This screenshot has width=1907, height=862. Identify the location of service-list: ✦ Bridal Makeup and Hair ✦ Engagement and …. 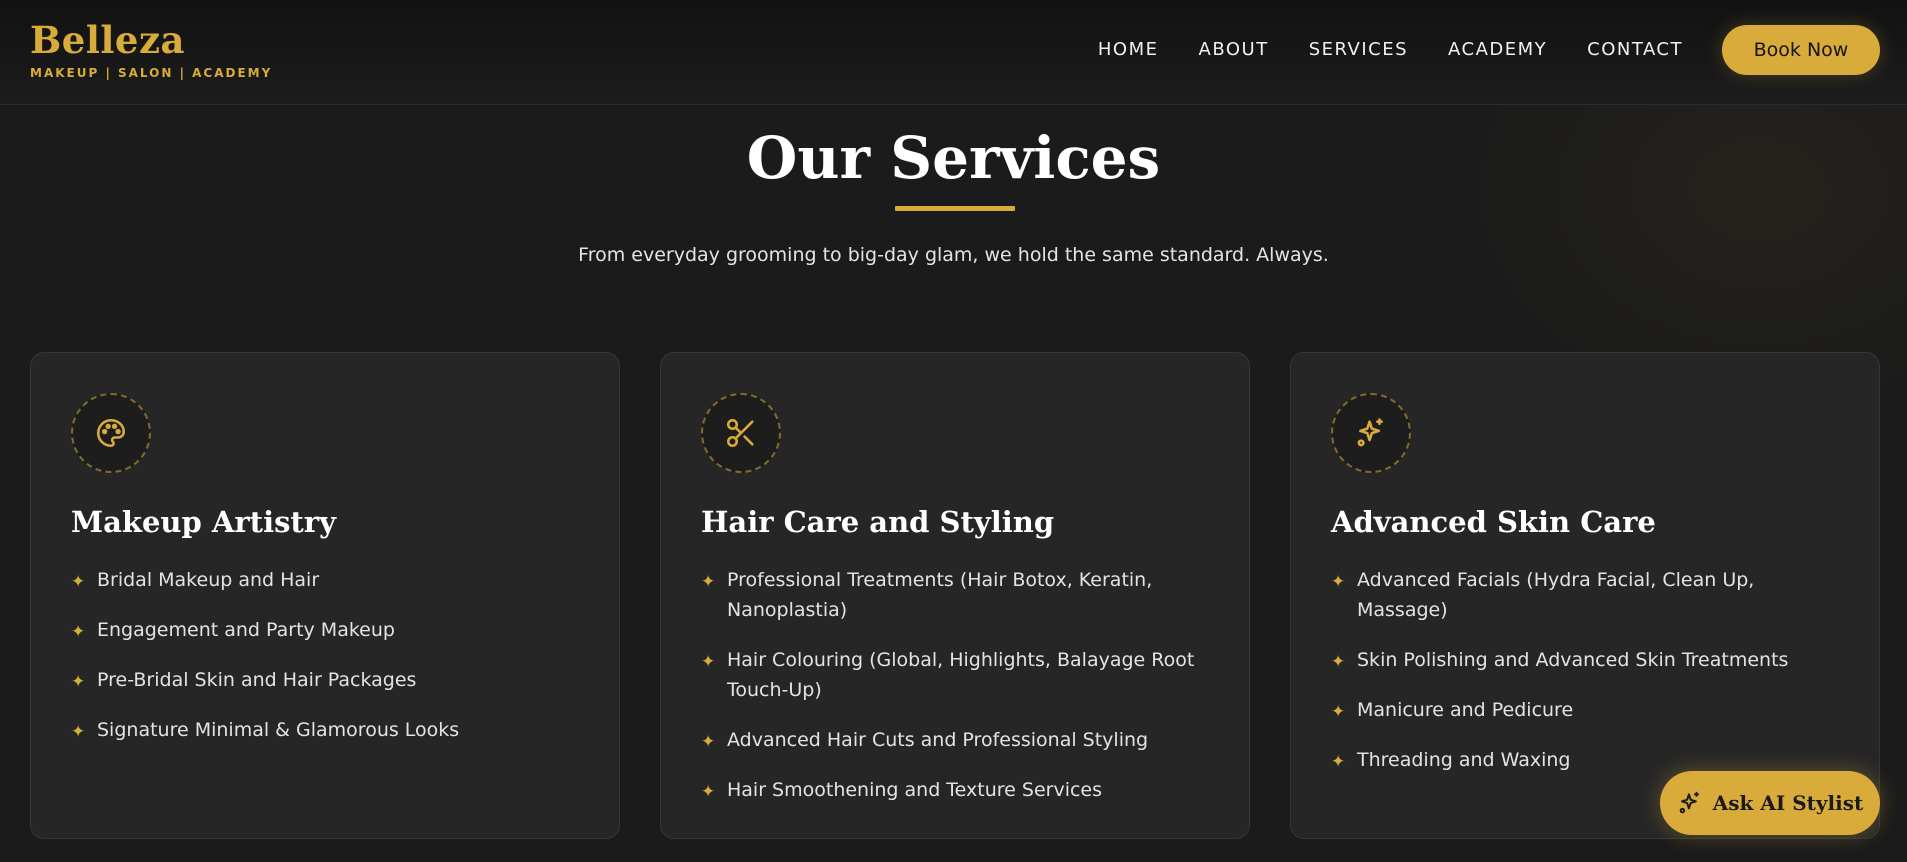
(326, 665).